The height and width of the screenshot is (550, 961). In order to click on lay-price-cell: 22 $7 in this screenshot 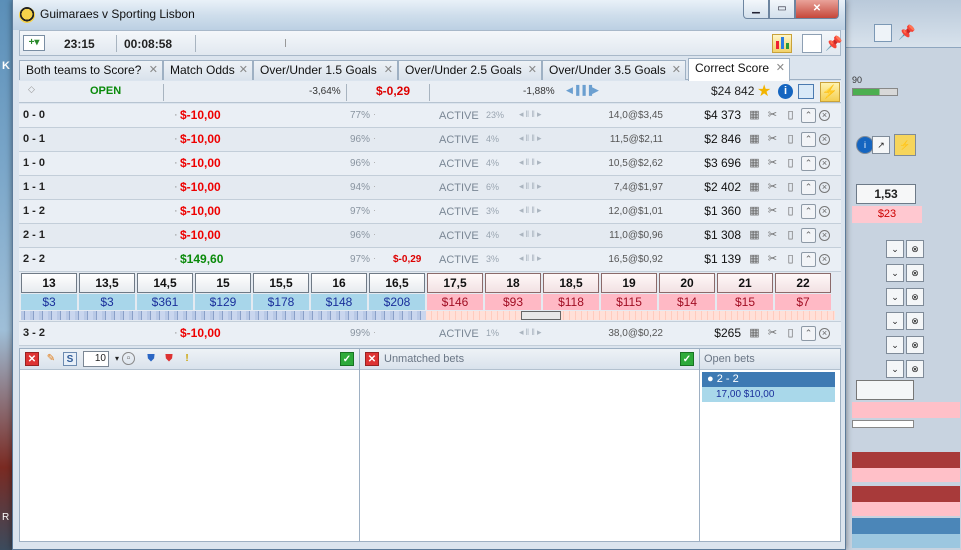, I will do `click(803, 291)`.